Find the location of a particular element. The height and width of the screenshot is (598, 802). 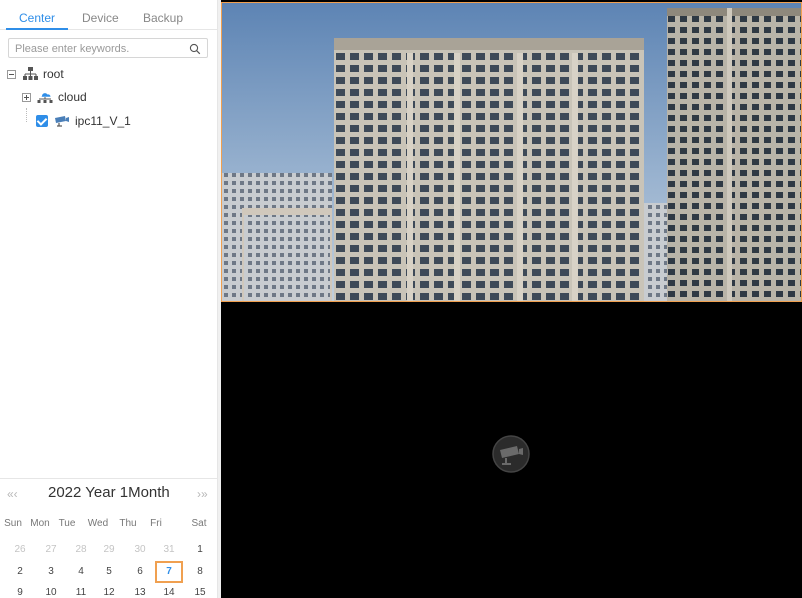

calendar-day: 29 is located at coordinates (109, 550).